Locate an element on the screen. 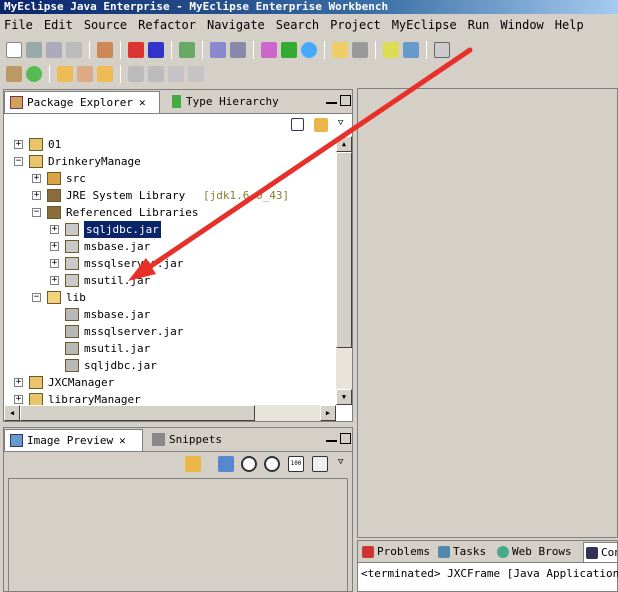 The width and height of the screenshot is (618, 592). save-icon is located at coordinates (34, 50).